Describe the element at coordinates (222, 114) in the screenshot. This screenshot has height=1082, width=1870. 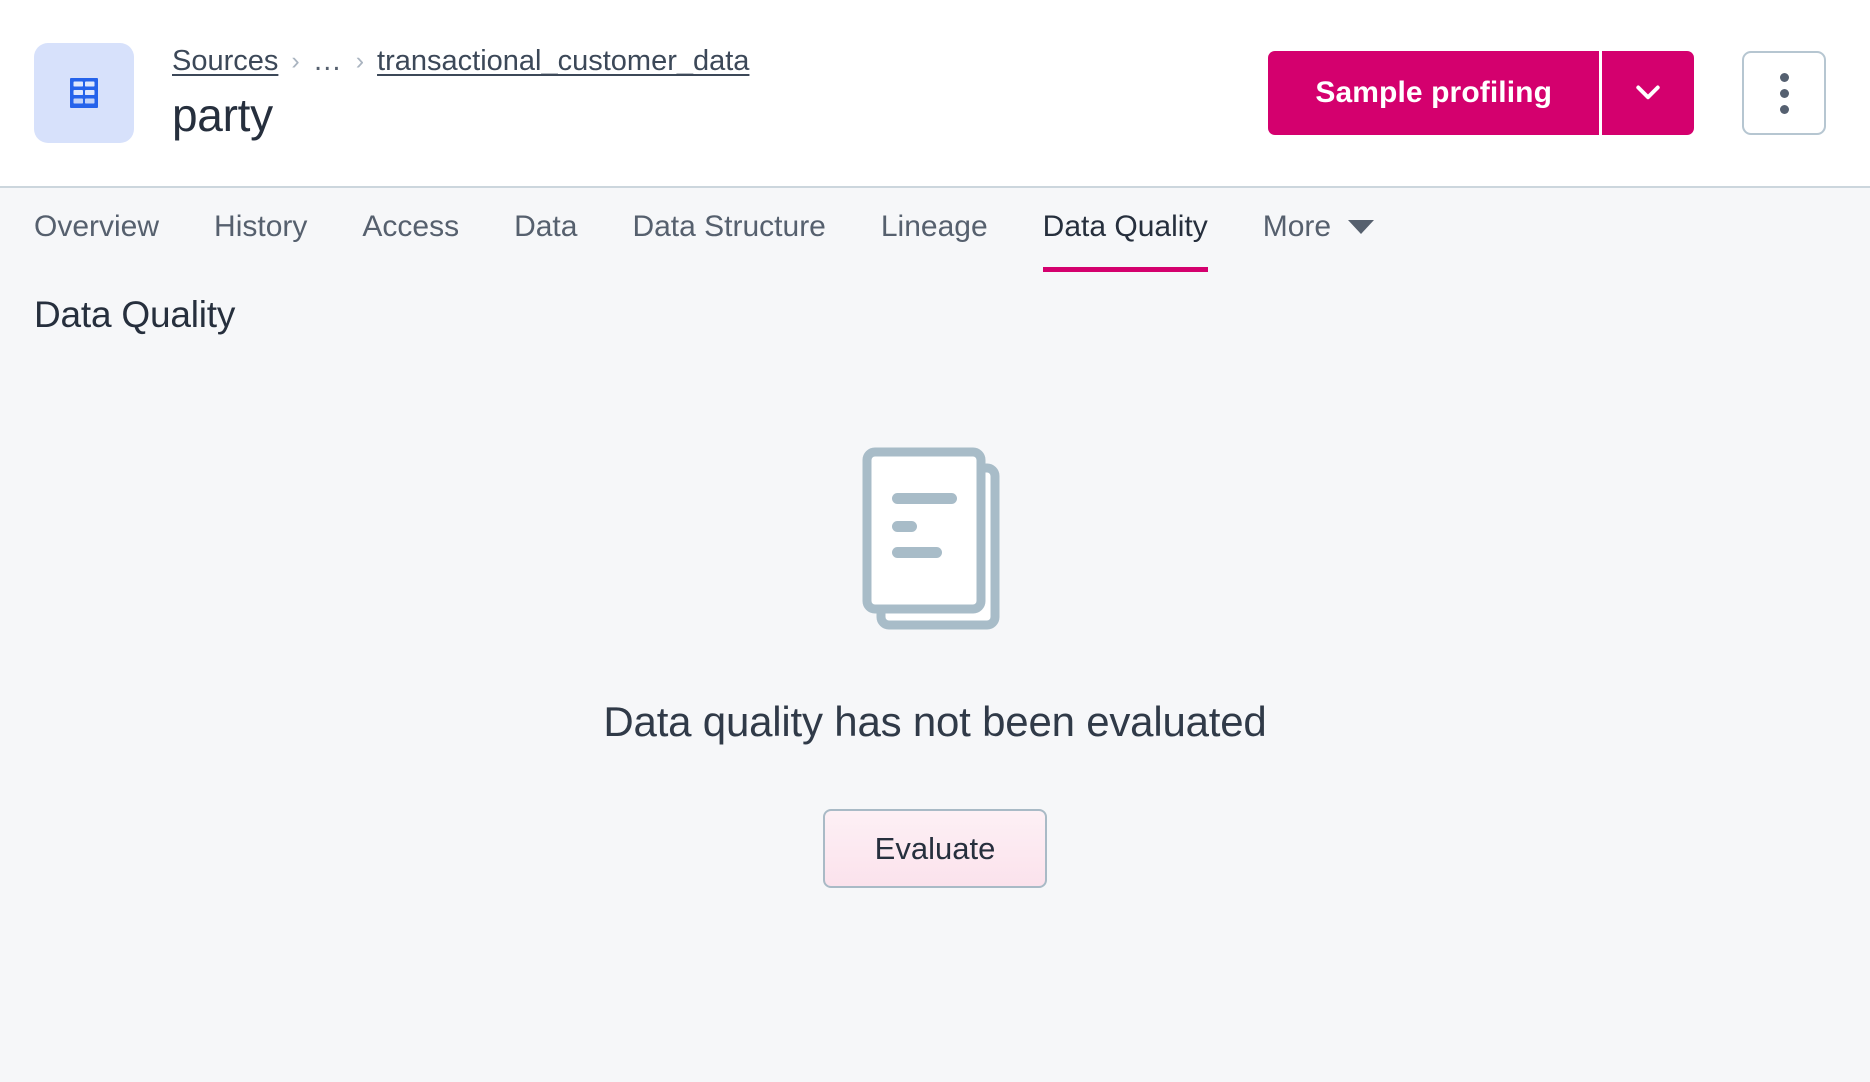
I see `page-title: party` at that location.